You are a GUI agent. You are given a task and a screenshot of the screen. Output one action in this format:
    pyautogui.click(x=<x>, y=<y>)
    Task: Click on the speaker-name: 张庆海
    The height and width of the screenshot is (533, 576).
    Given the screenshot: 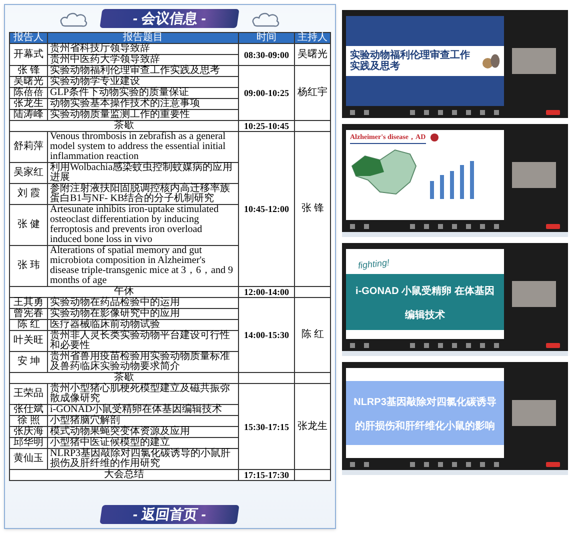 What is the action you would take?
    pyautogui.click(x=29, y=431)
    